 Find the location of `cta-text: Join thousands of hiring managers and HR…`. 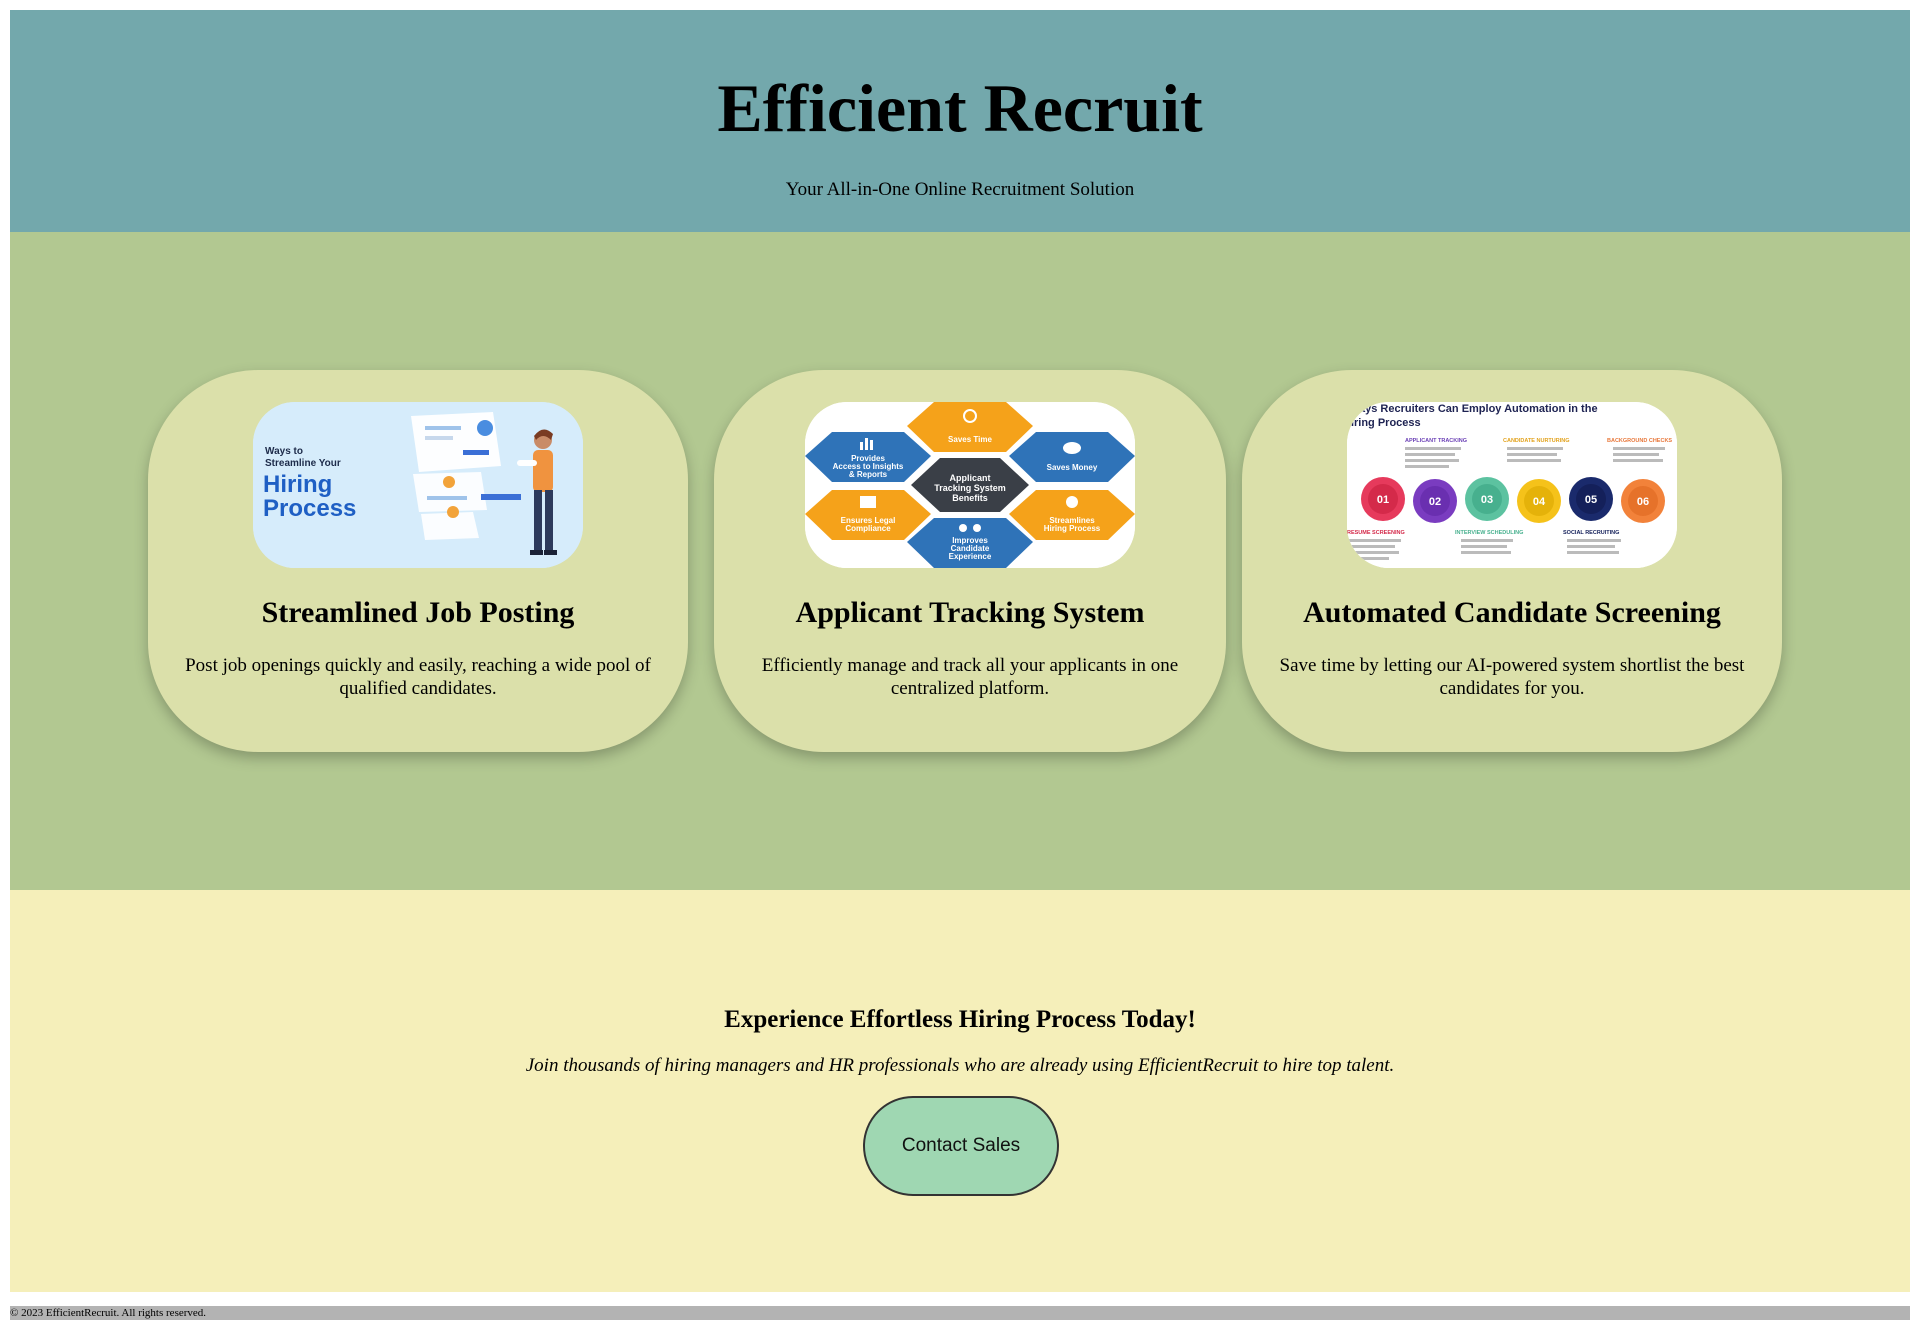

cta-text: Join thousands of hiring managers and HR… is located at coordinates (960, 1065).